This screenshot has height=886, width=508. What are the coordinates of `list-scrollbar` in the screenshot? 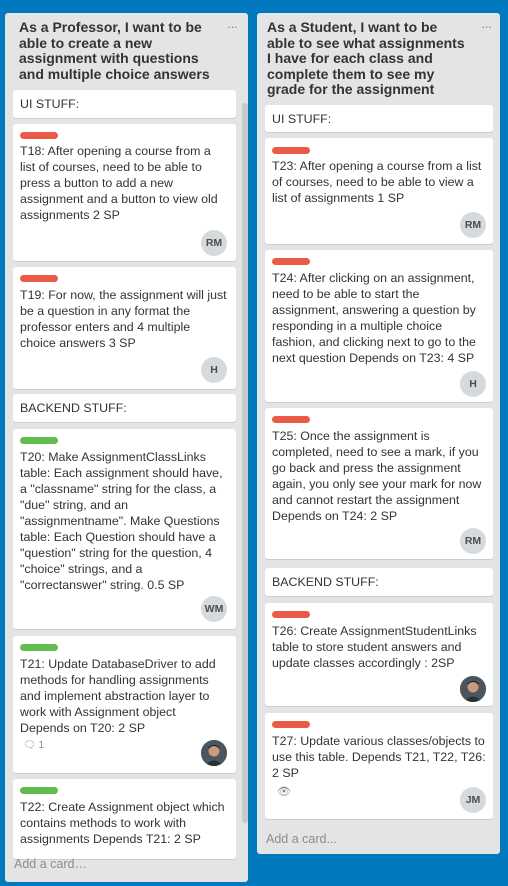 It's located at (245, 463).